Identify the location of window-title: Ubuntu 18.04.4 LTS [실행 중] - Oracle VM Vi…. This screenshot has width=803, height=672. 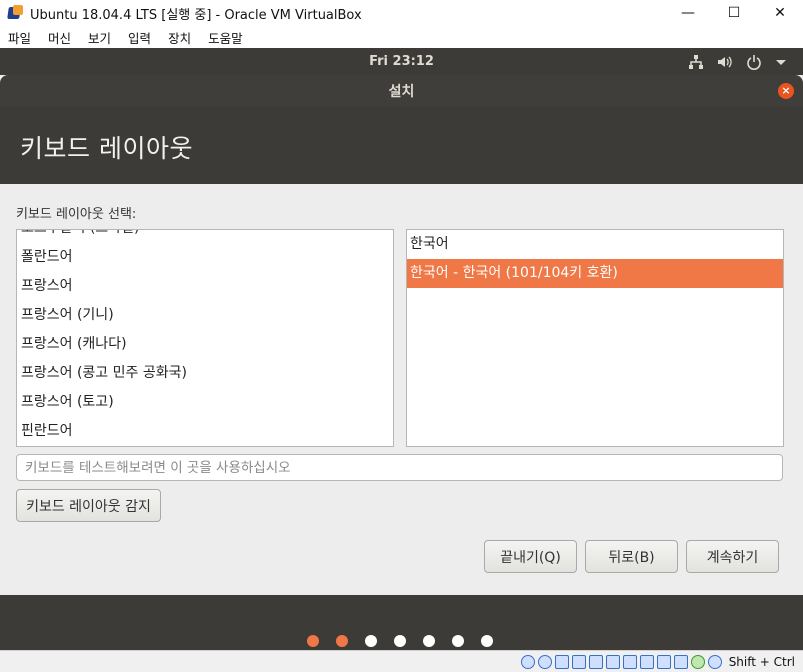
(196, 15).